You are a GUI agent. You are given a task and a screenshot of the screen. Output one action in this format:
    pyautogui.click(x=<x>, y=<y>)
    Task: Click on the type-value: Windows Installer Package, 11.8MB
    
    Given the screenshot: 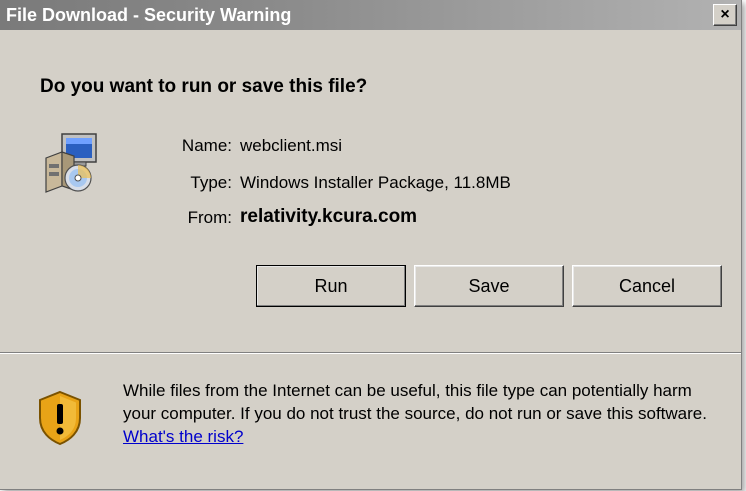 What is the action you would take?
    pyautogui.click(x=375, y=182)
    